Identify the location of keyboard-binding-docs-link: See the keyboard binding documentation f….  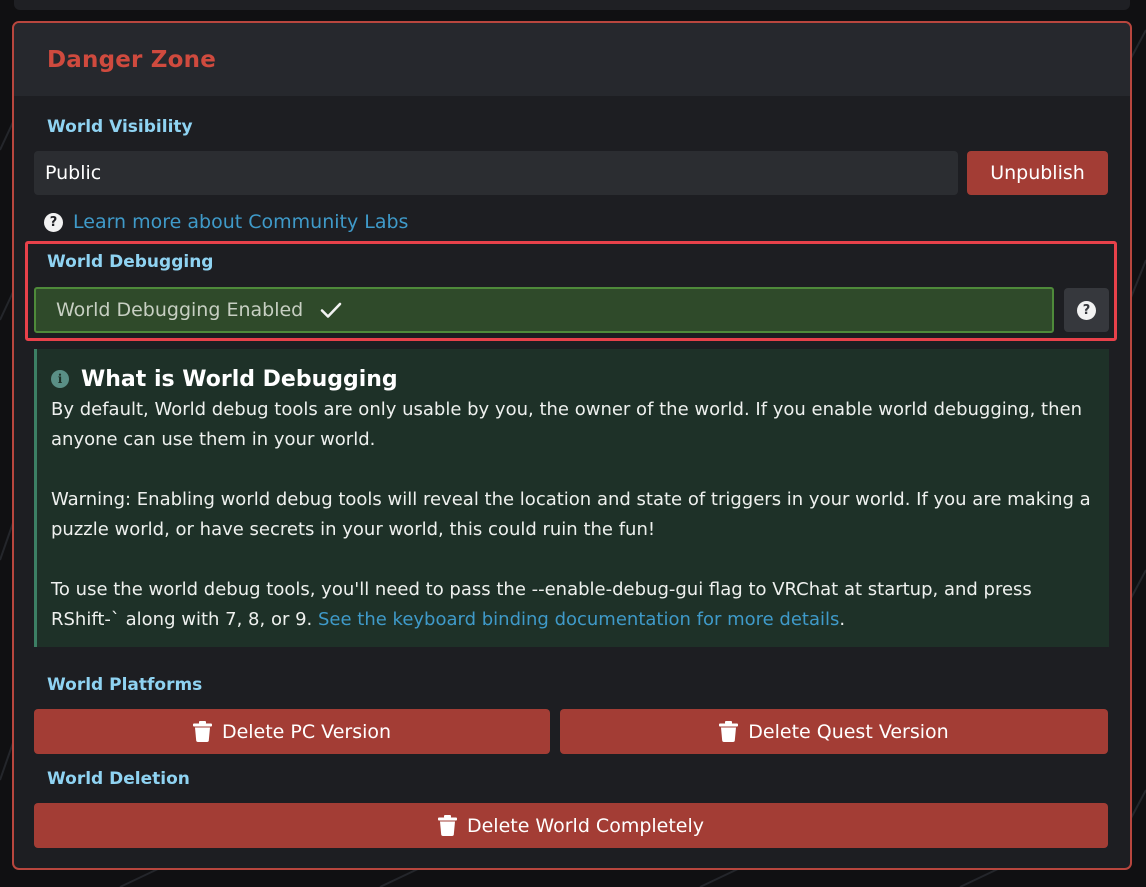
(578, 619).